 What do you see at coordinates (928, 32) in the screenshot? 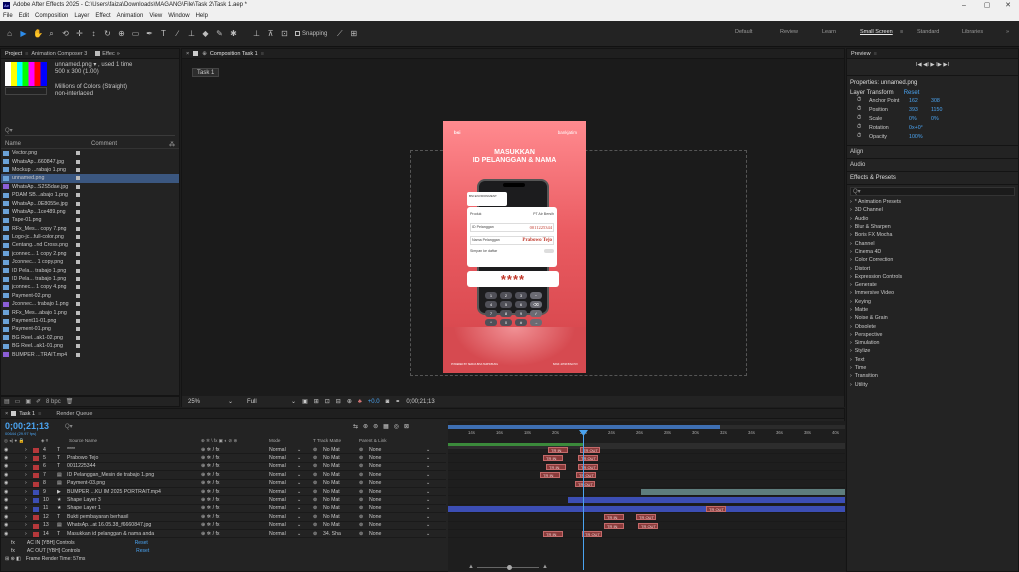
I see `workspace-standard: Standard` at bounding box center [928, 32].